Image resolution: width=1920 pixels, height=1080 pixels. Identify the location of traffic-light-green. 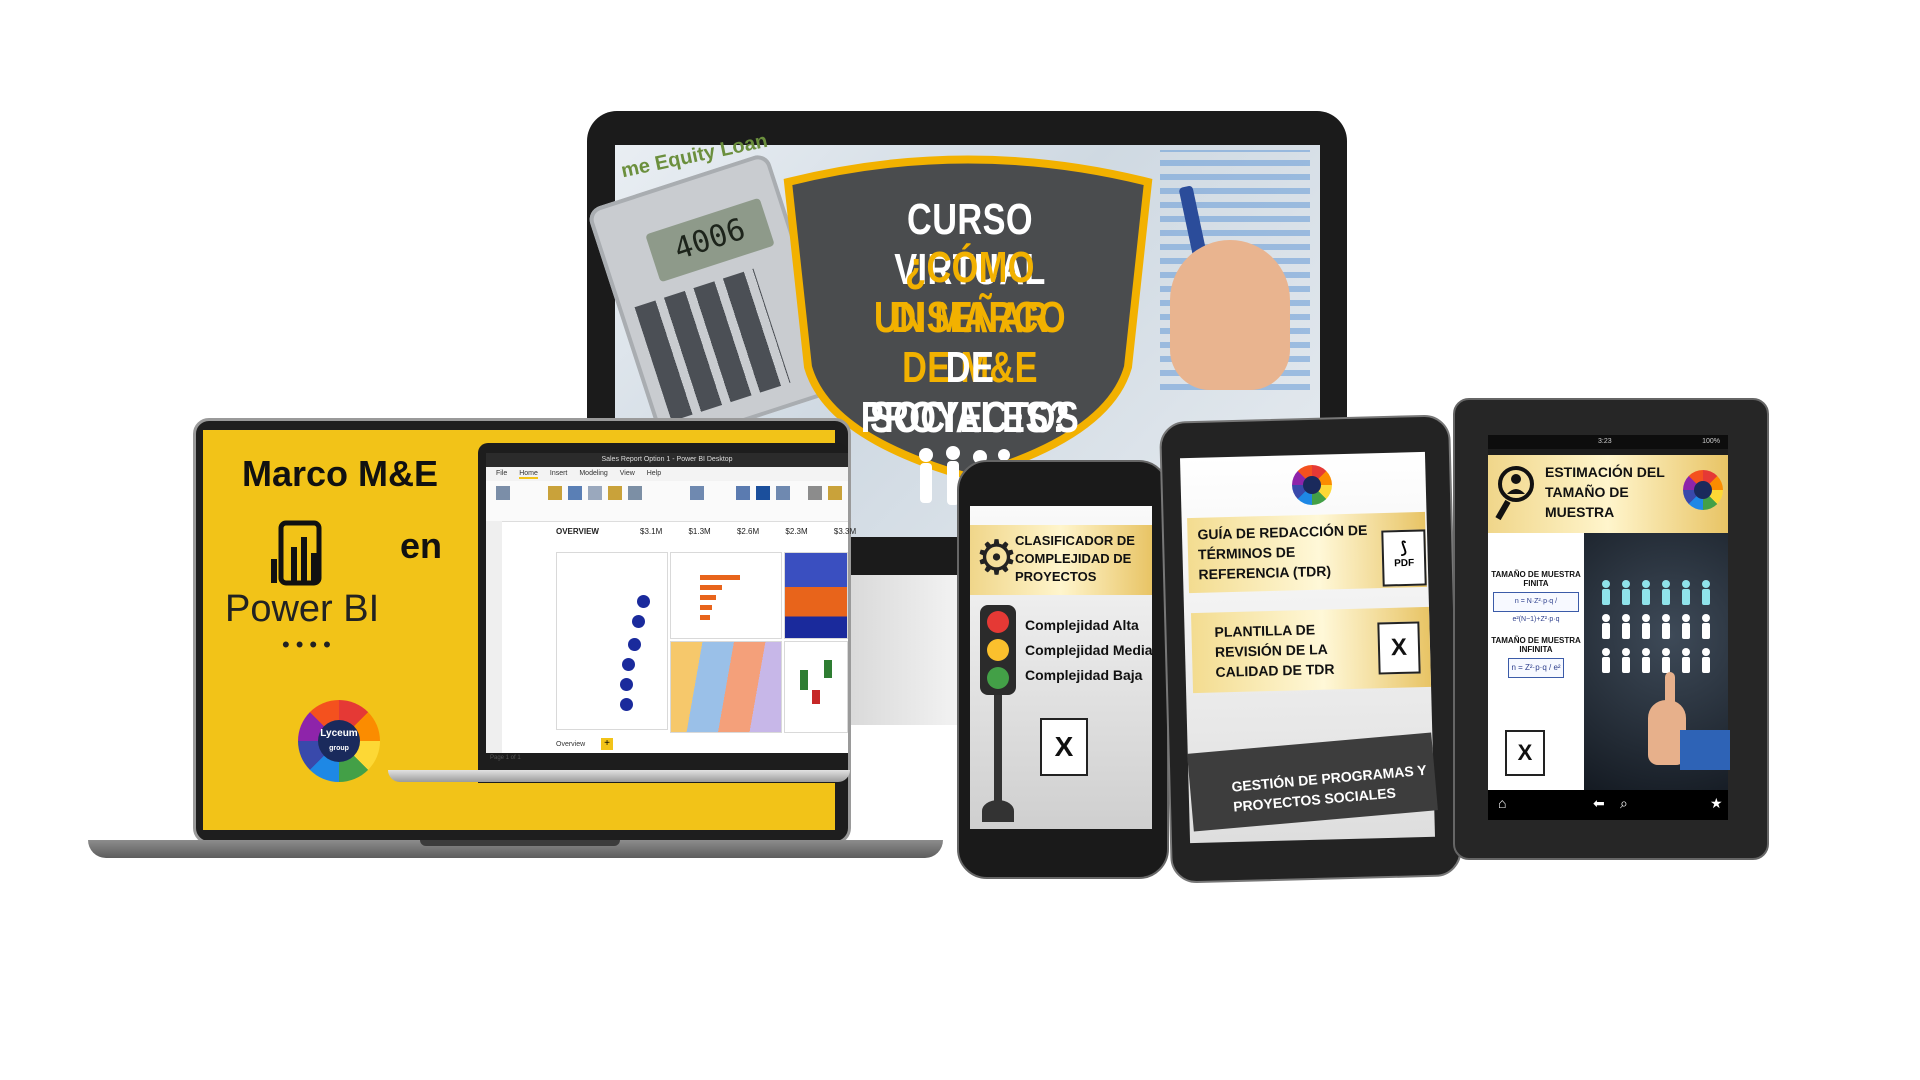
(998, 678).